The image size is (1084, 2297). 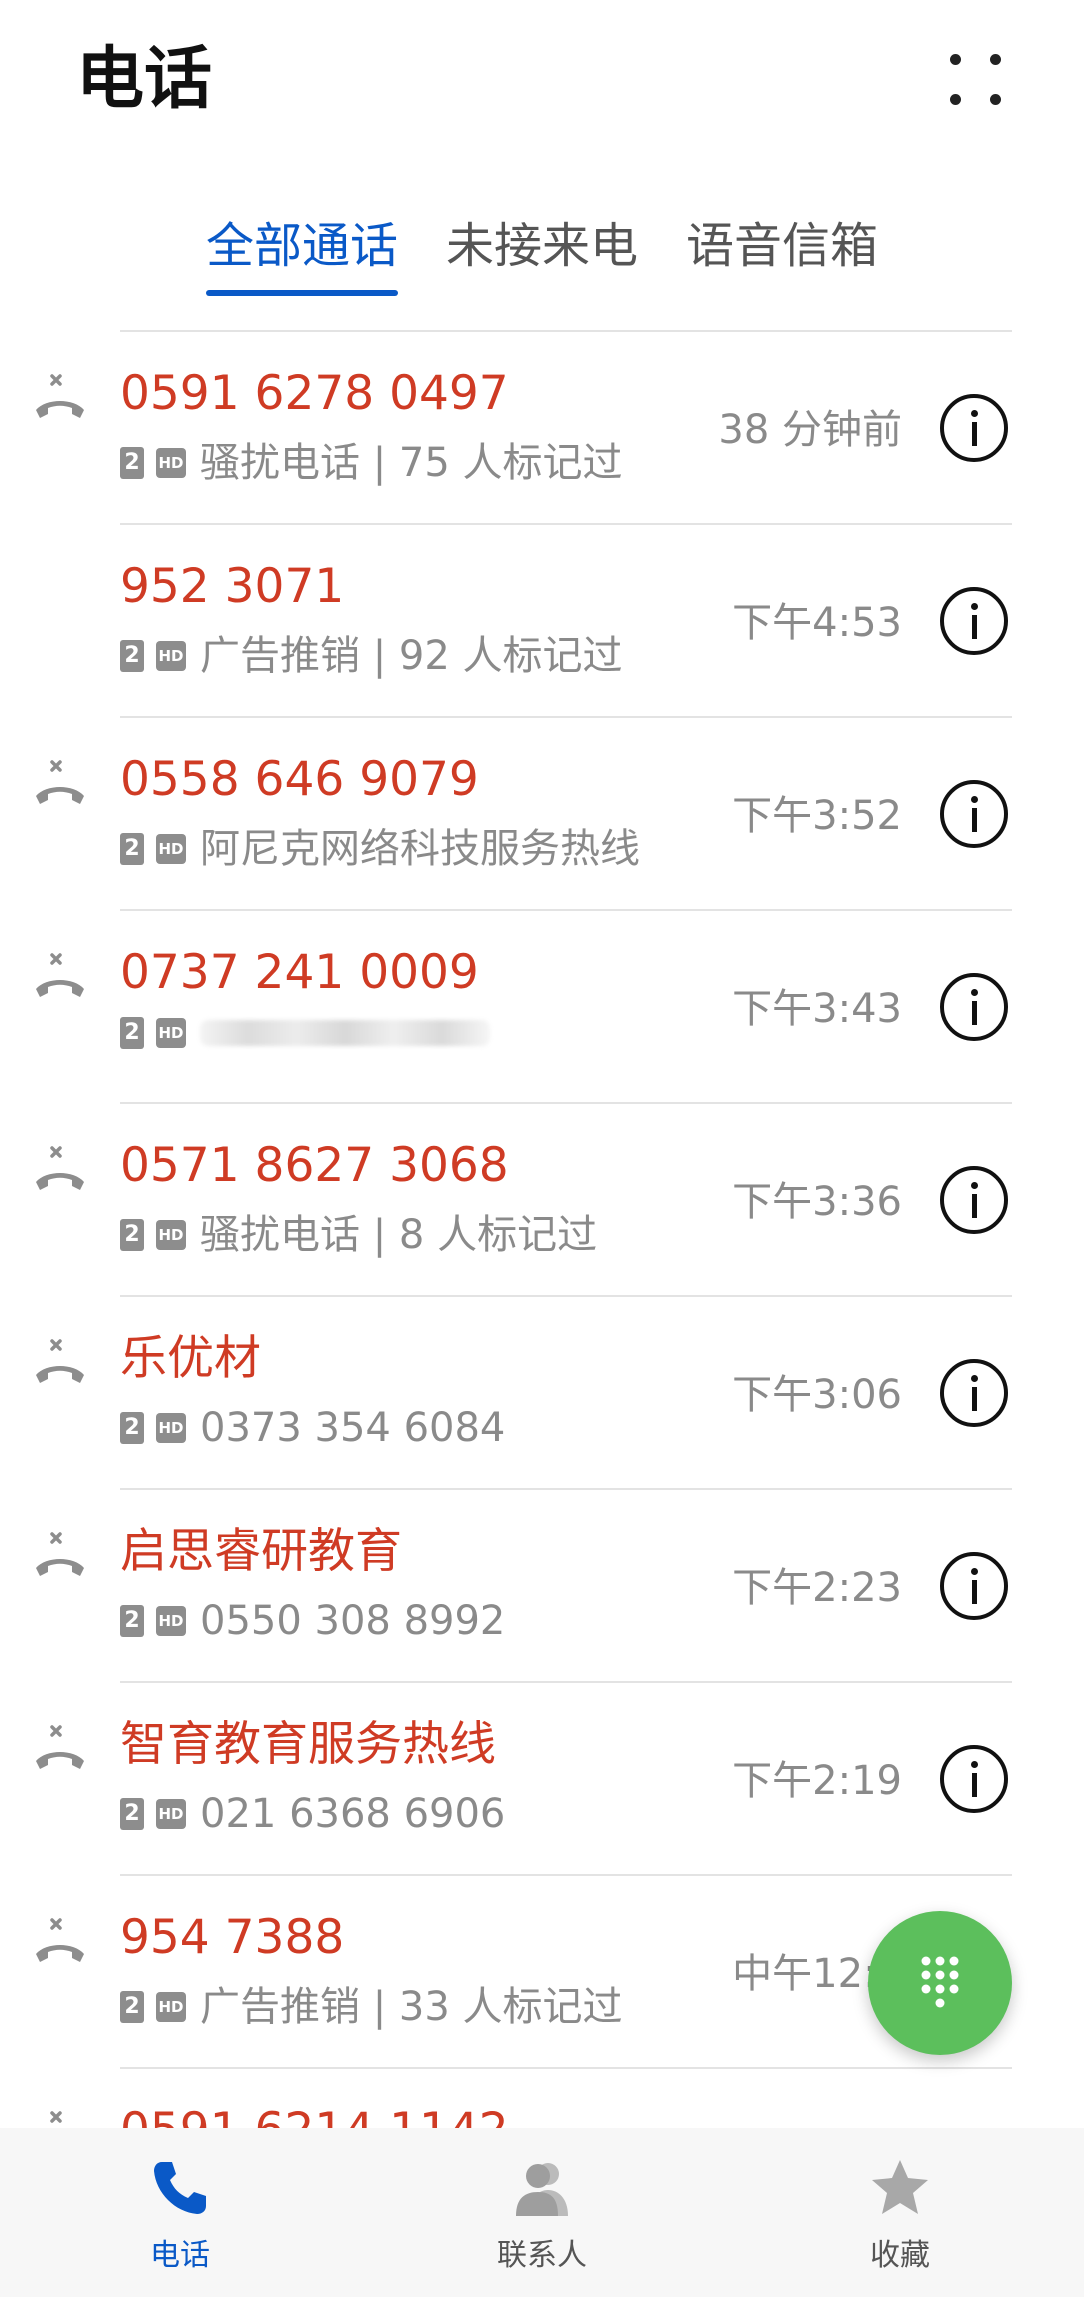 I want to click on dialpad-icon, so click(x=940, y=1982).